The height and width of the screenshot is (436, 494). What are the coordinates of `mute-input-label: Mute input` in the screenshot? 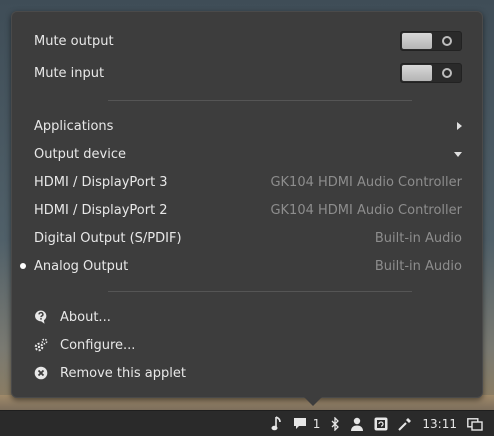 It's located at (69, 73).